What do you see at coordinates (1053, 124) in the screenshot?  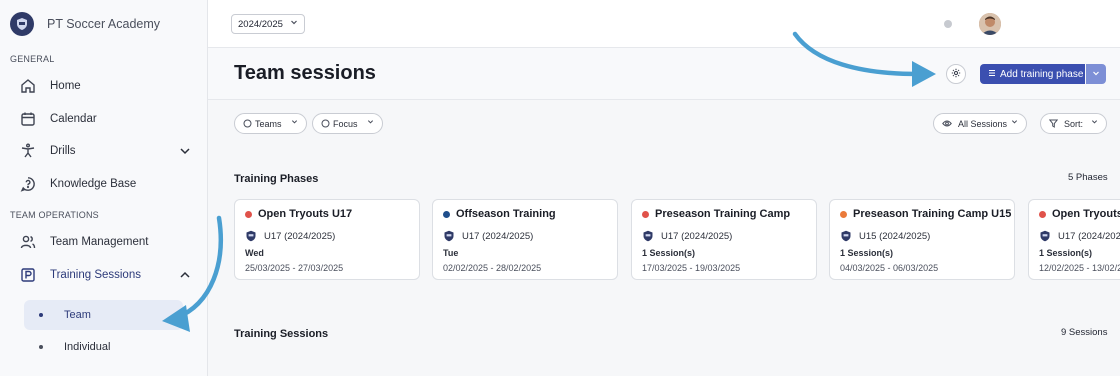 I see `filter-funnel-icon` at bounding box center [1053, 124].